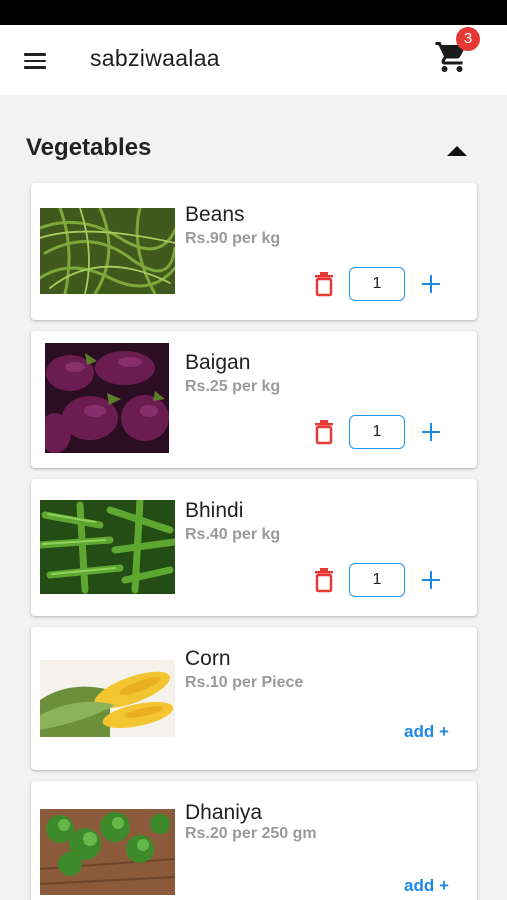 The image size is (507, 900). What do you see at coordinates (457, 151) in the screenshot?
I see `arrow-up-icon` at bounding box center [457, 151].